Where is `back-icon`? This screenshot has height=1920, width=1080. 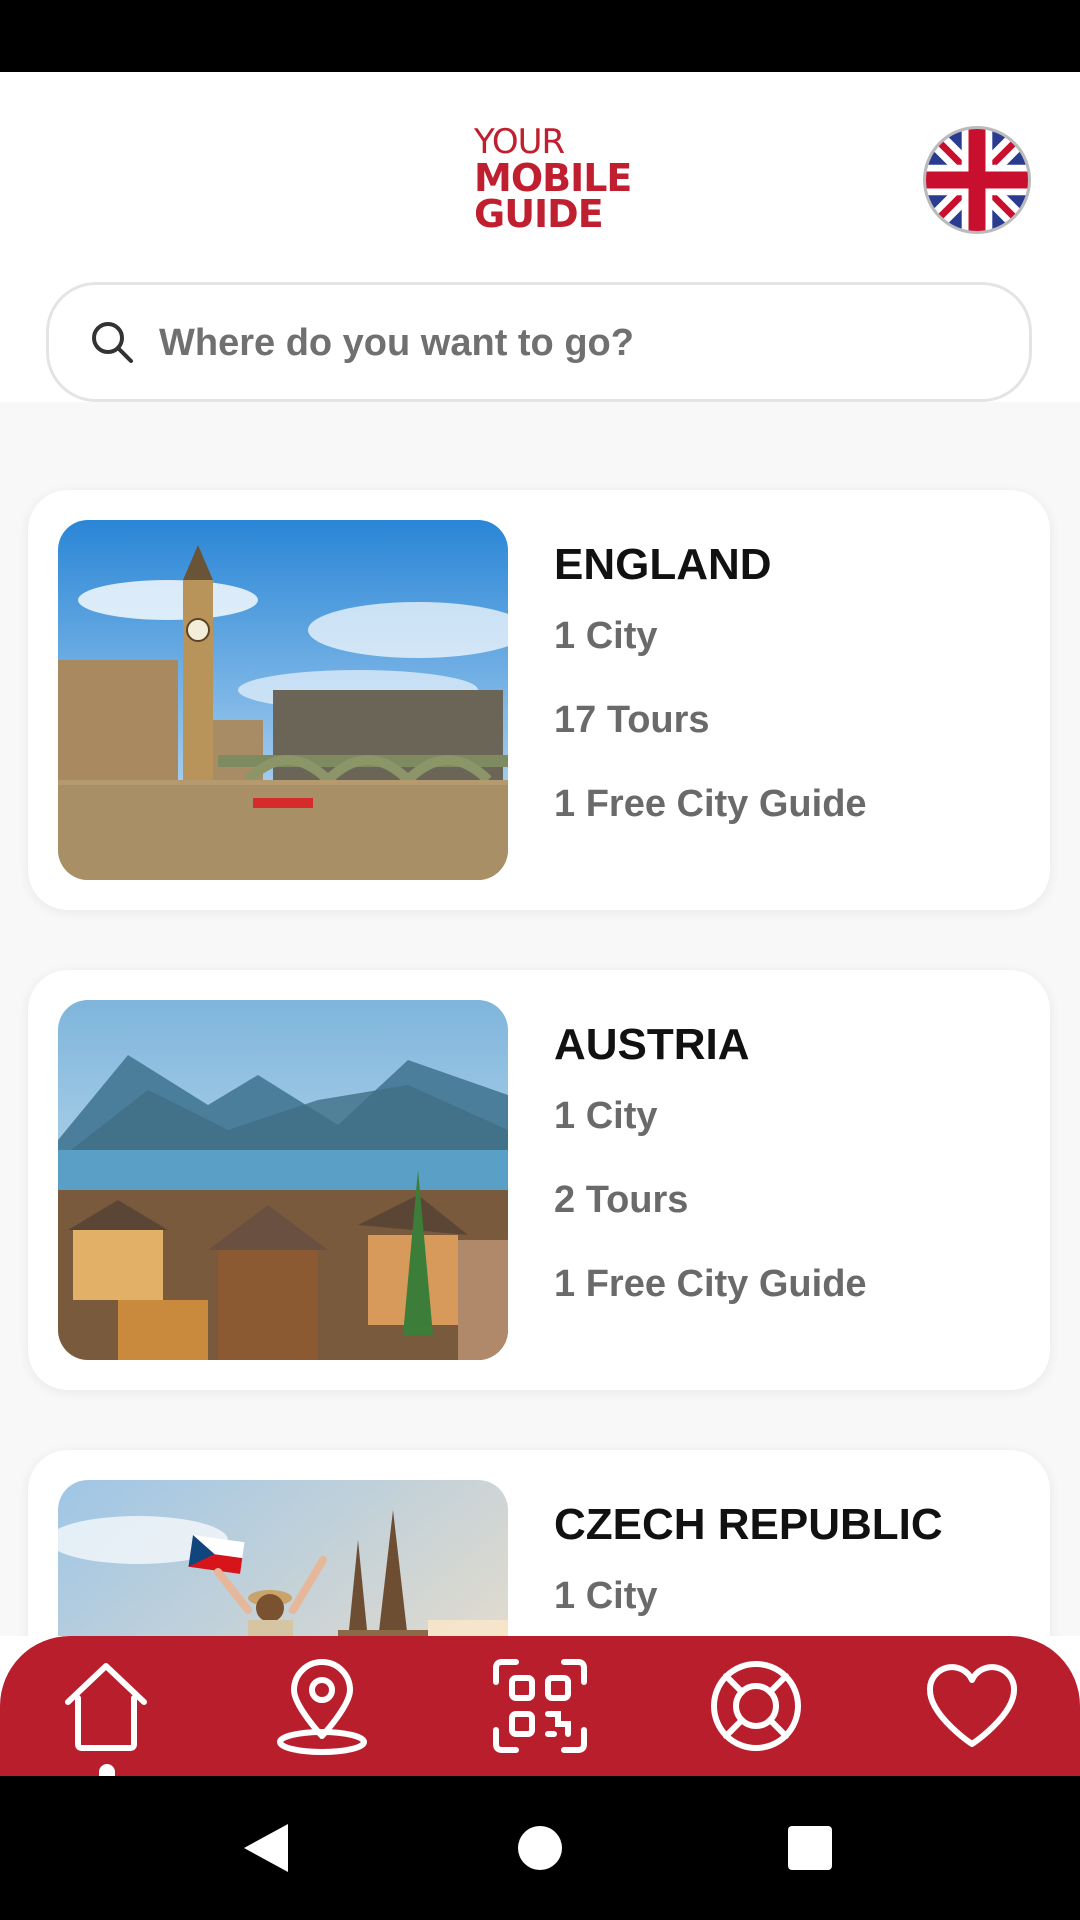 back-icon is located at coordinates (268, 1848).